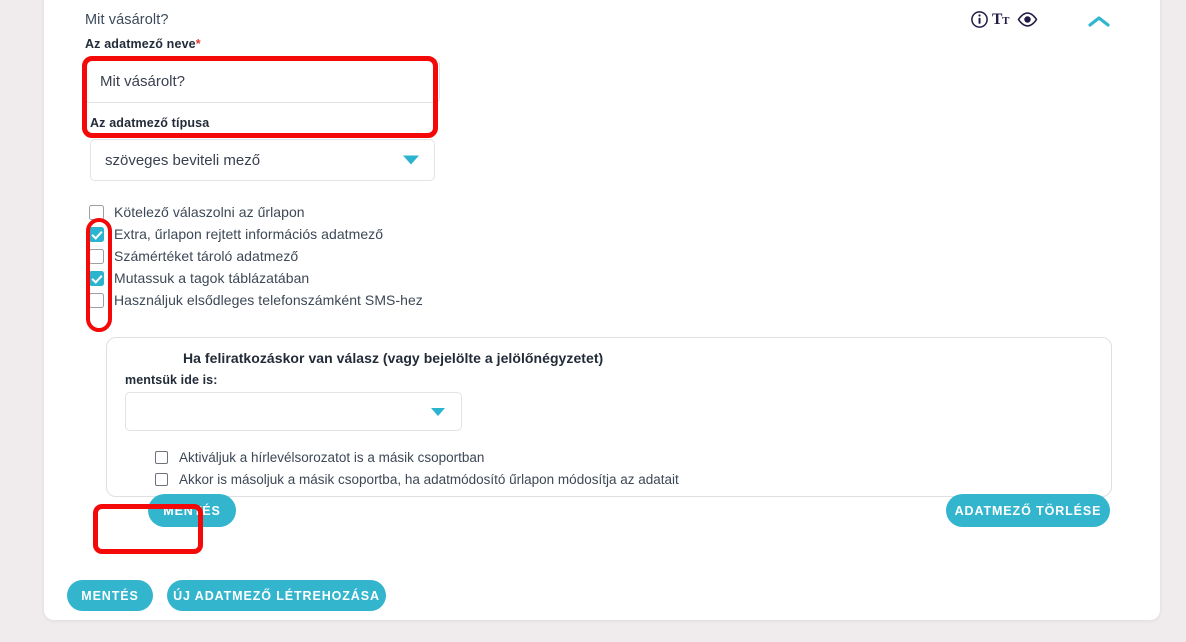 The width and height of the screenshot is (1186, 642). What do you see at coordinates (96, 256) in the screenshot?
I see `checkbox-numeric` at bounding box center [96, 256].